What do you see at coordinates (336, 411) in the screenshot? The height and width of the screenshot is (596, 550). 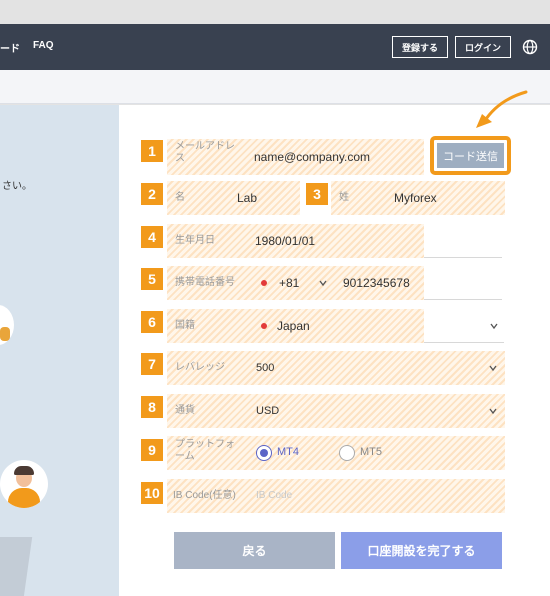 I see `currency-select: 通貨 USD` at bounding box center [336, 411].